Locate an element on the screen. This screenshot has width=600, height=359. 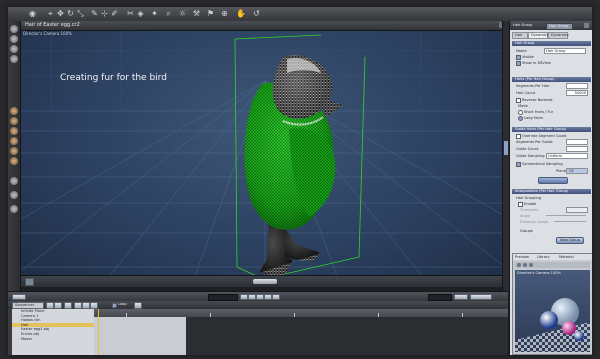
play-button is located at coordinates (260, 297).